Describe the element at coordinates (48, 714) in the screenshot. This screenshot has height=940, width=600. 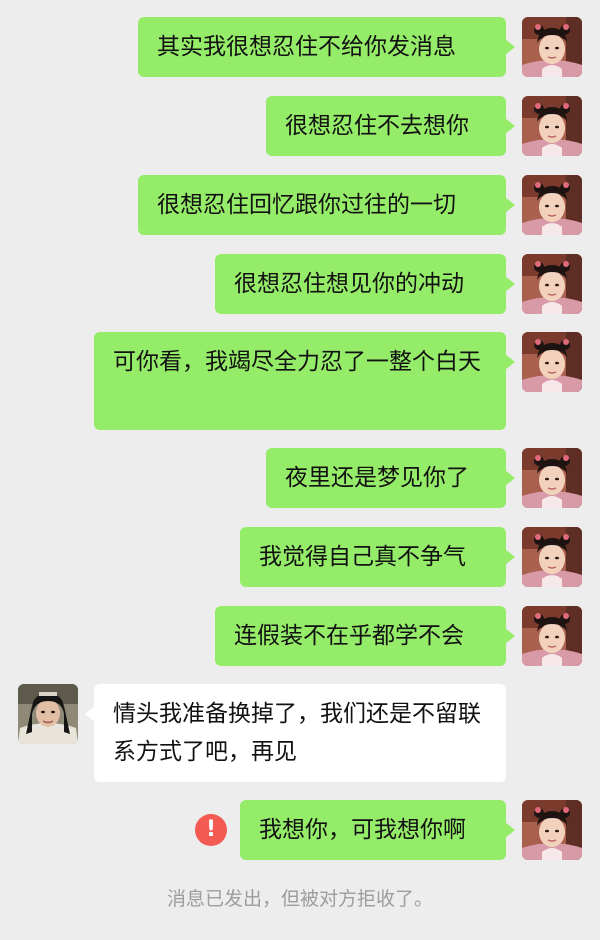
I see `contact-avatar` at that location.